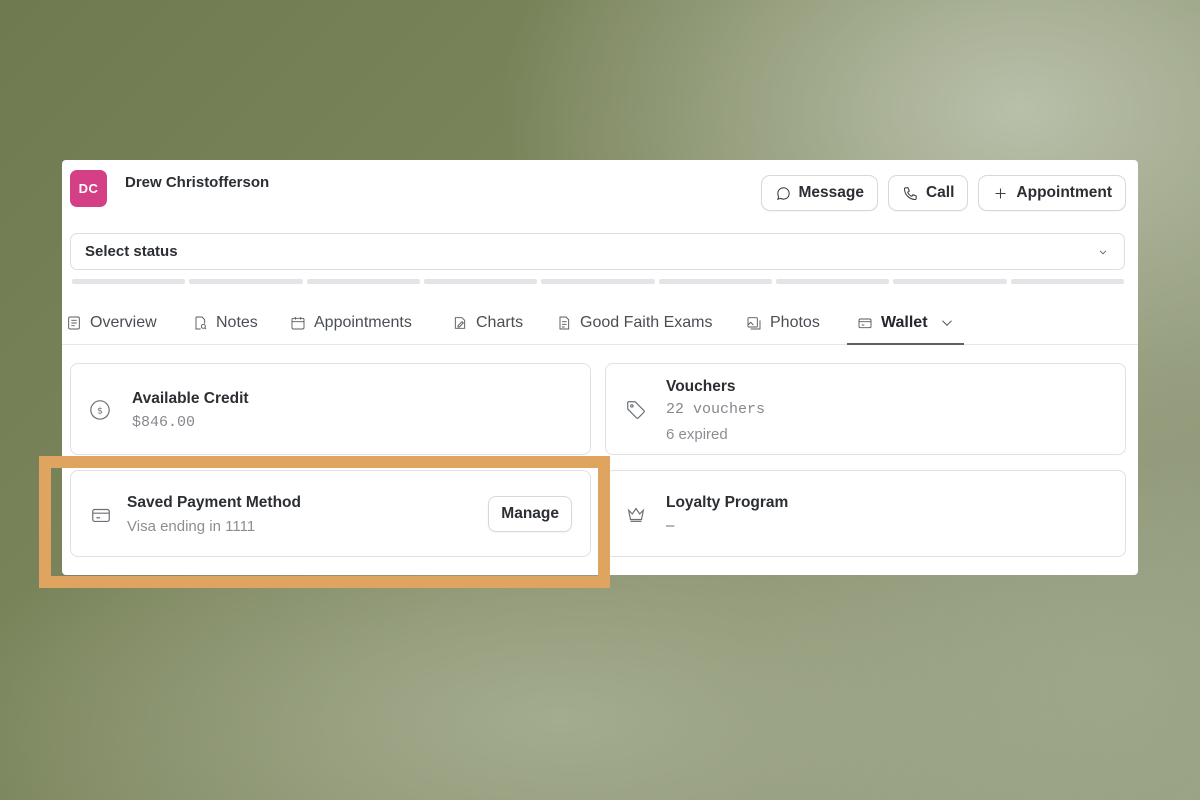 This screenshot has width=1200, height=800. I want to click on phone-icon, so click(910, 193).